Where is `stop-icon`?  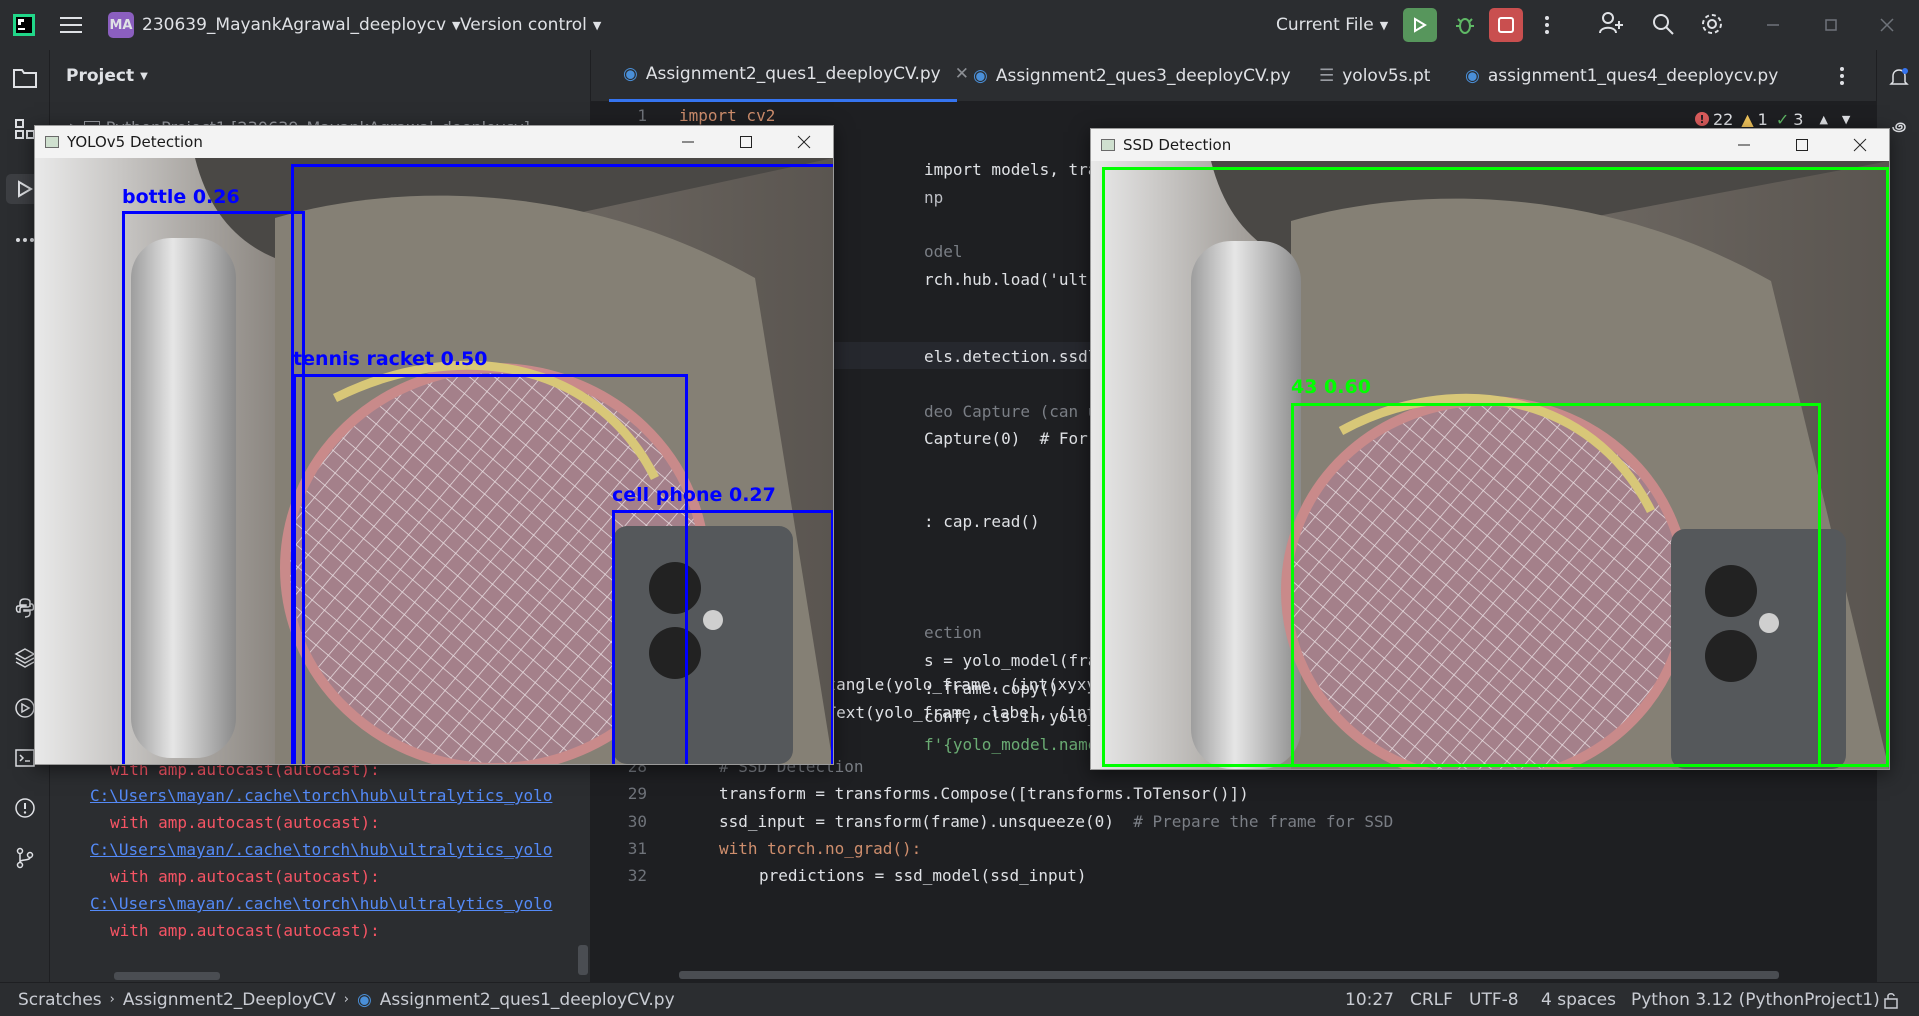 stop-icon is located at coordinates (1506, 25).